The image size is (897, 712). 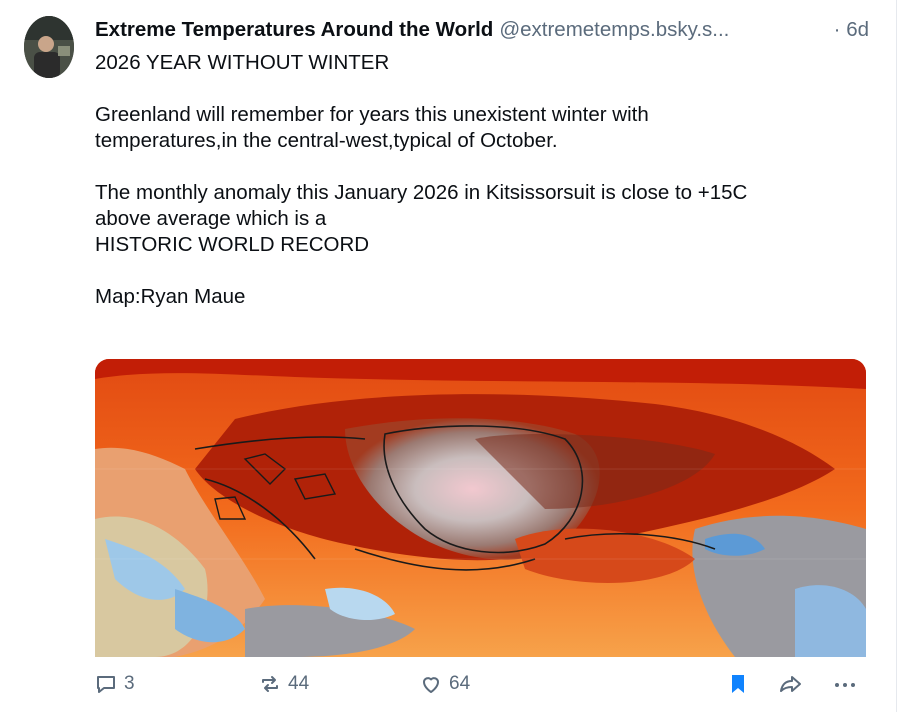 What do you see at coordinates (270, 684) in the screenshot?
I see `repost-arrows-icon` at bounding box center [270, 684].